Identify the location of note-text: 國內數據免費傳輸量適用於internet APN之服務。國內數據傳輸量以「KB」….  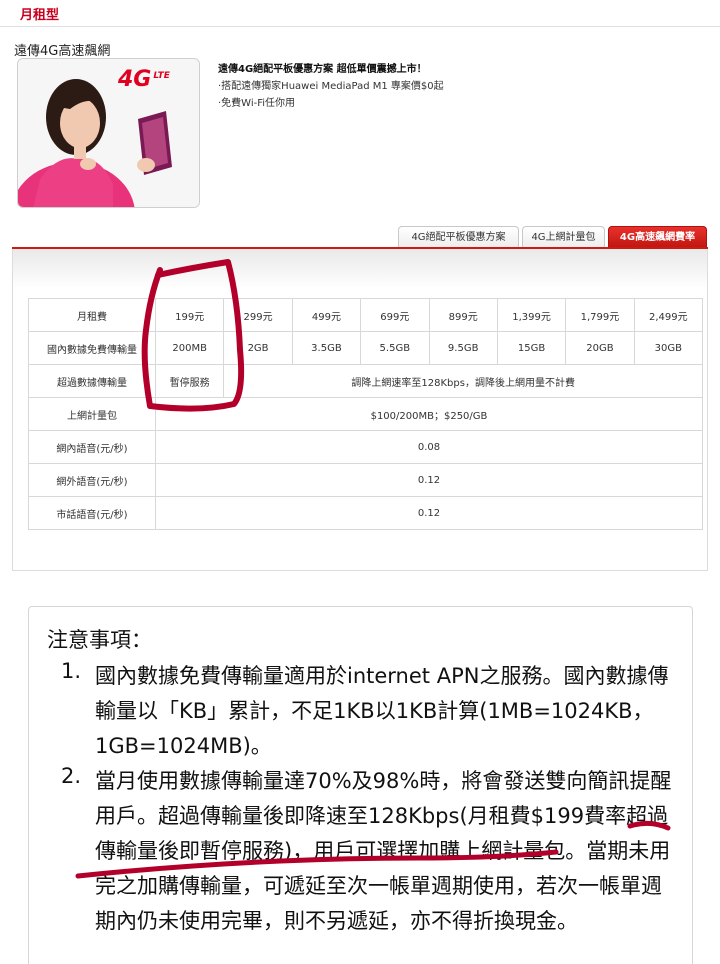
(382, 711).